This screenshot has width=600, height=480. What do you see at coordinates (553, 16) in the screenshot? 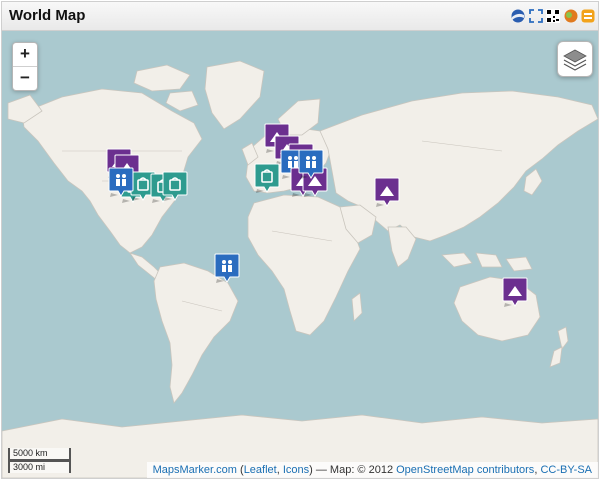
I see `qr-code-icon` at bounding box center [553, 16].